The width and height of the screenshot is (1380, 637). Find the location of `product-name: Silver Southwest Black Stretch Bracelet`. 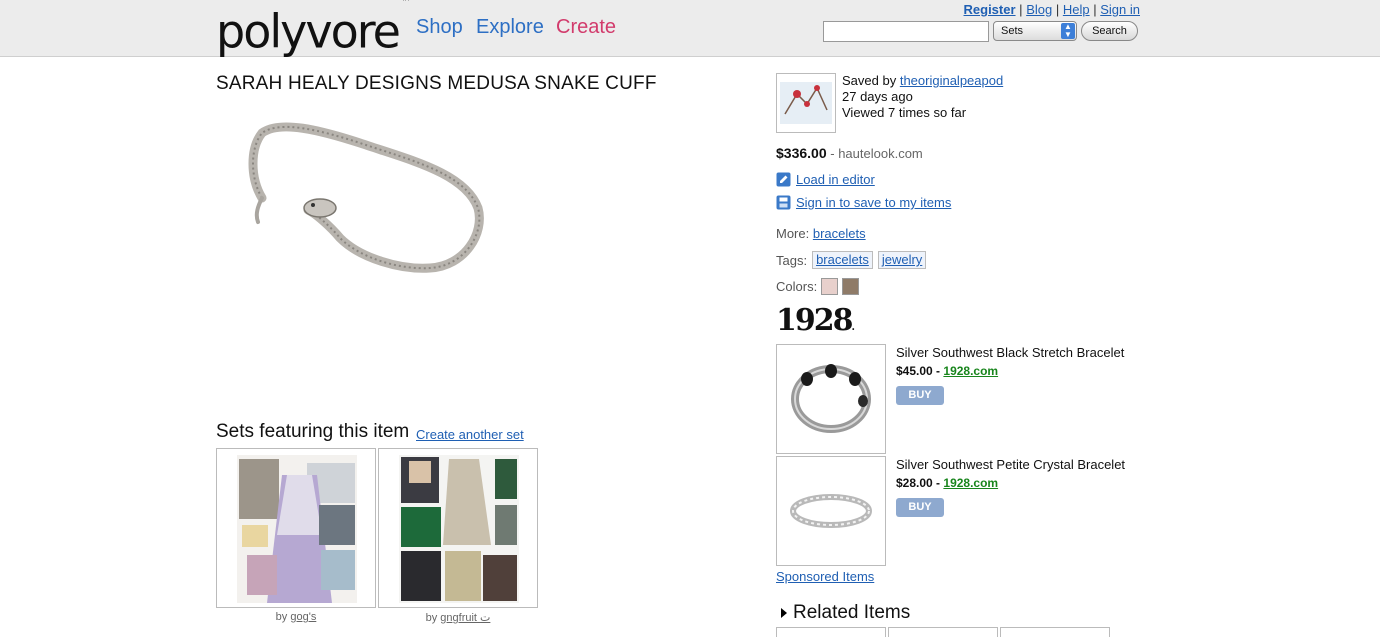

product-name: Silver Southwest Black Stretch Bracelet is located at coordinates (1010, 352).